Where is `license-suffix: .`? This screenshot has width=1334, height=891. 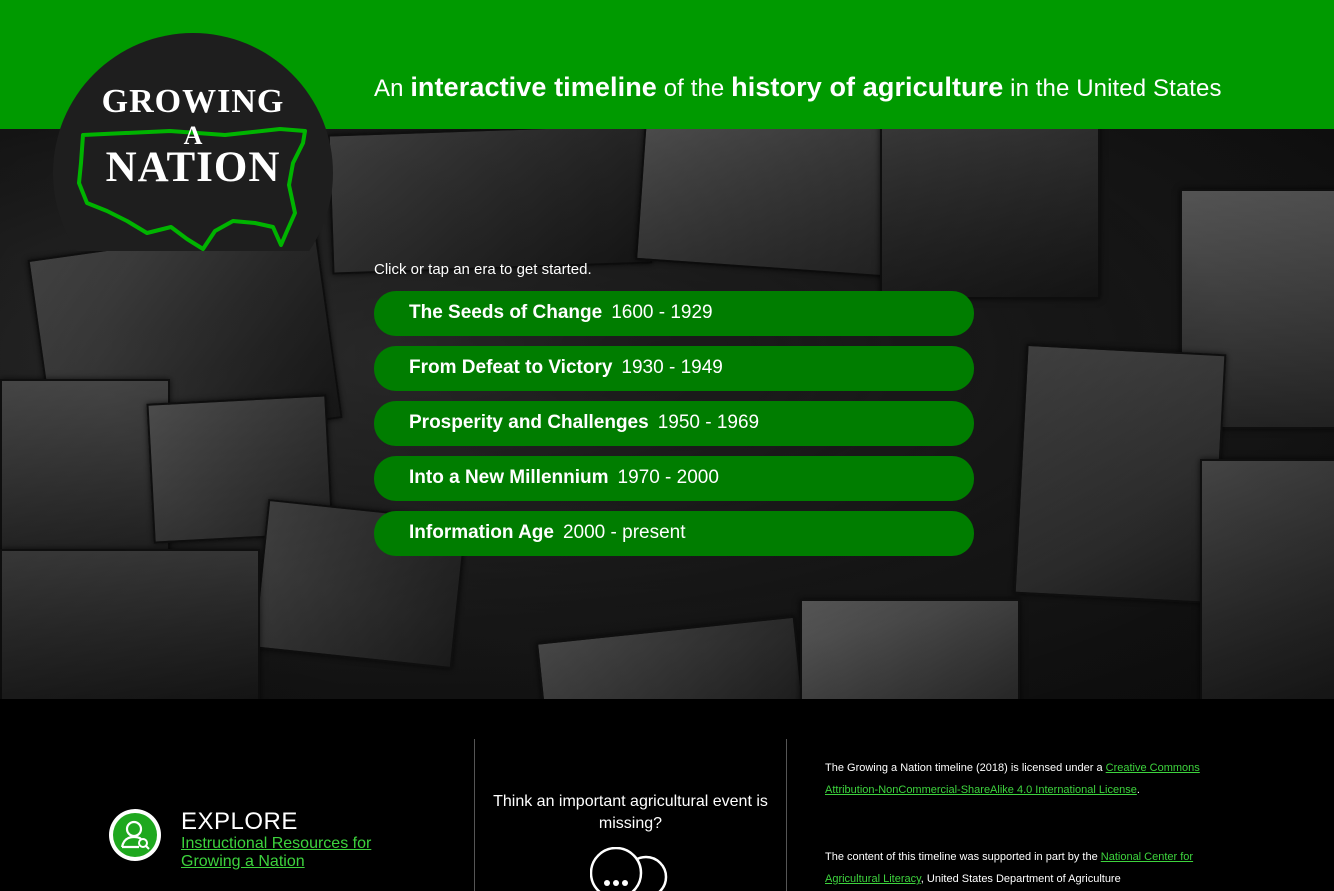 license-suffix: . is located at coordinates (1138, 790).